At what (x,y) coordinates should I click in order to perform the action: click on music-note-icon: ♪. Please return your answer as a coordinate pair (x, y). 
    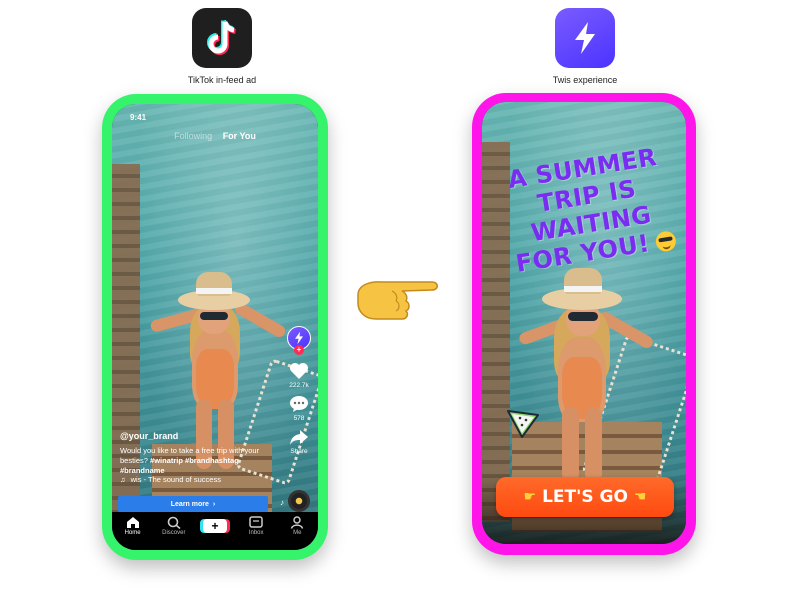
    Looking at the image, I should click on (282, 502).